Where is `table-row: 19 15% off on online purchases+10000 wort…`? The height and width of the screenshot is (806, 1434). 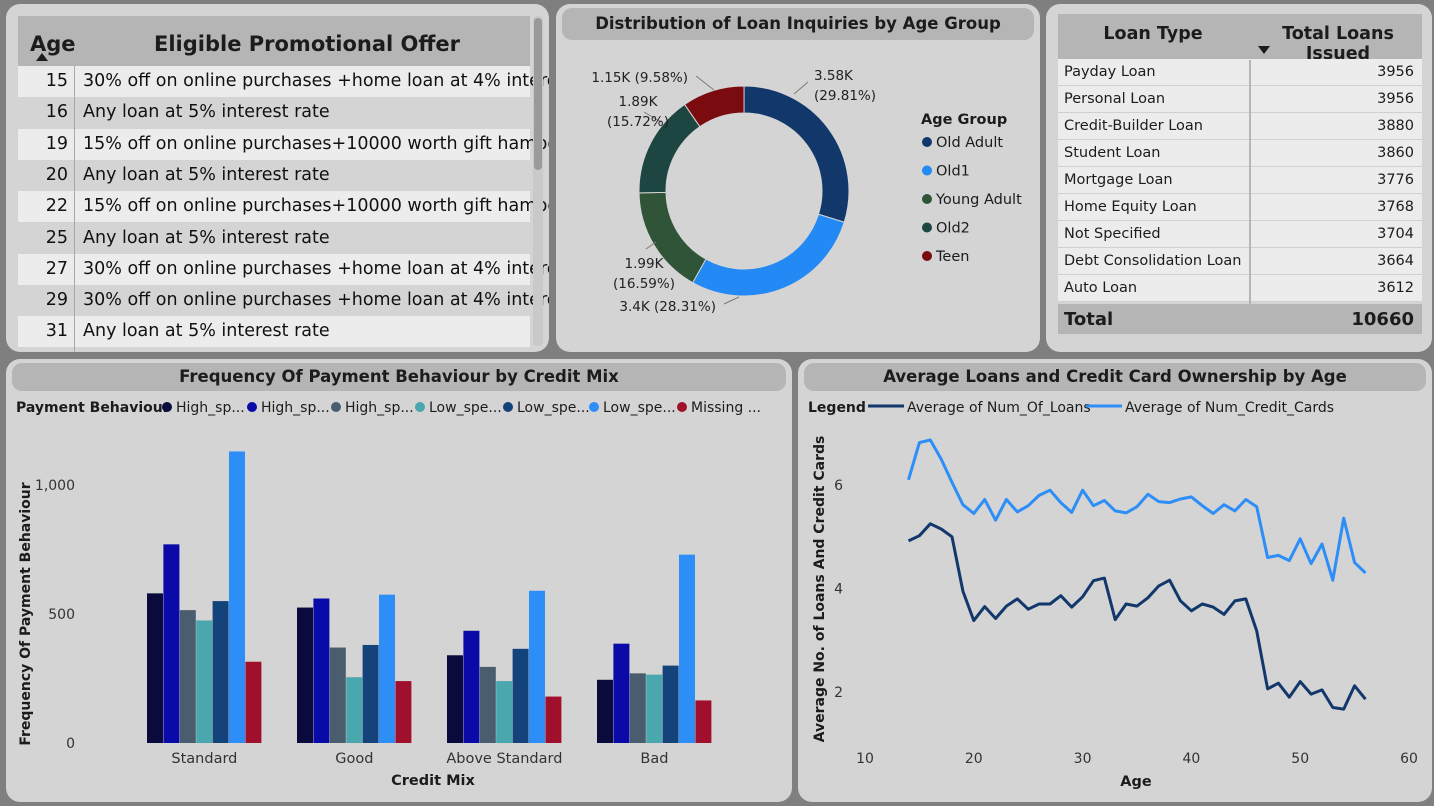 table-row: 19 15% off on online purchases+10000 wort… is located at coordinates (283, 144).